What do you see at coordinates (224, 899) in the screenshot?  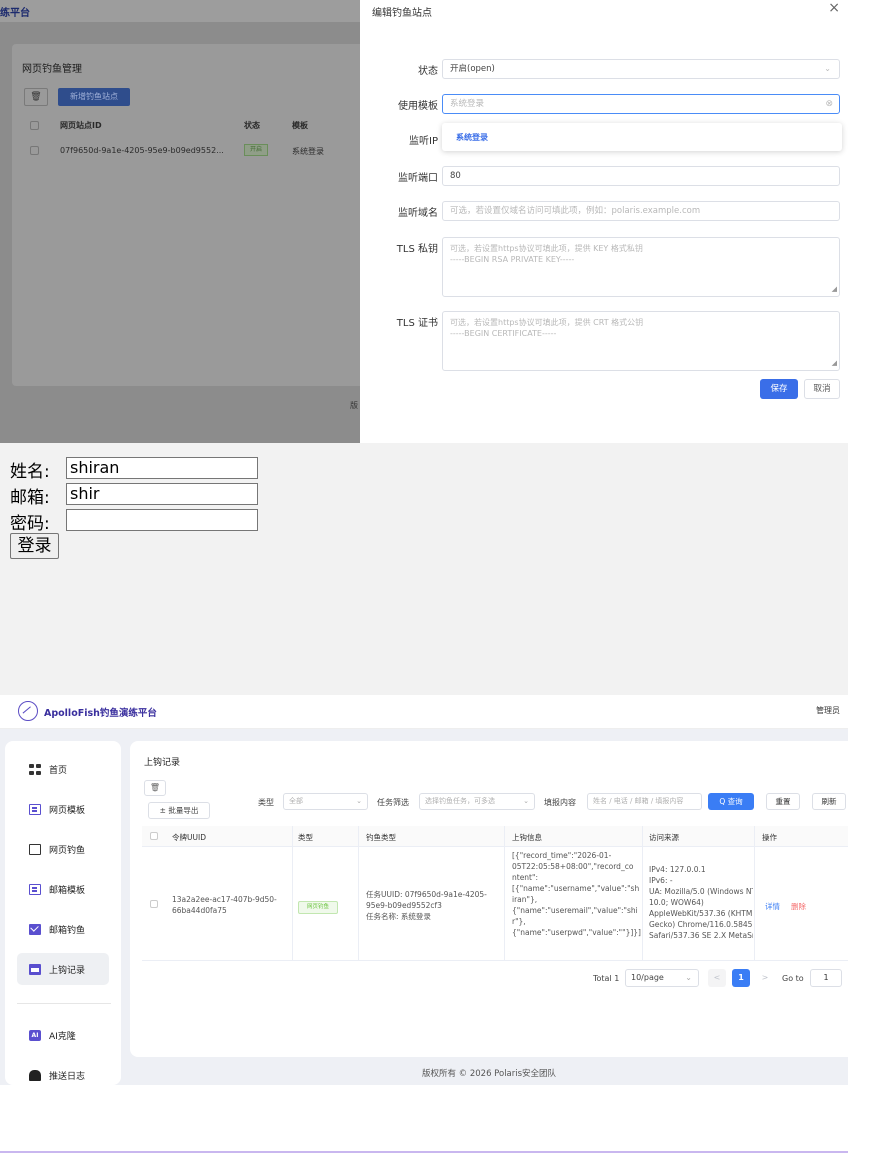 I see `row-uuid-line: 13a2a2ee-ac17-407b-9d50-` at bounding box center [224, 899].